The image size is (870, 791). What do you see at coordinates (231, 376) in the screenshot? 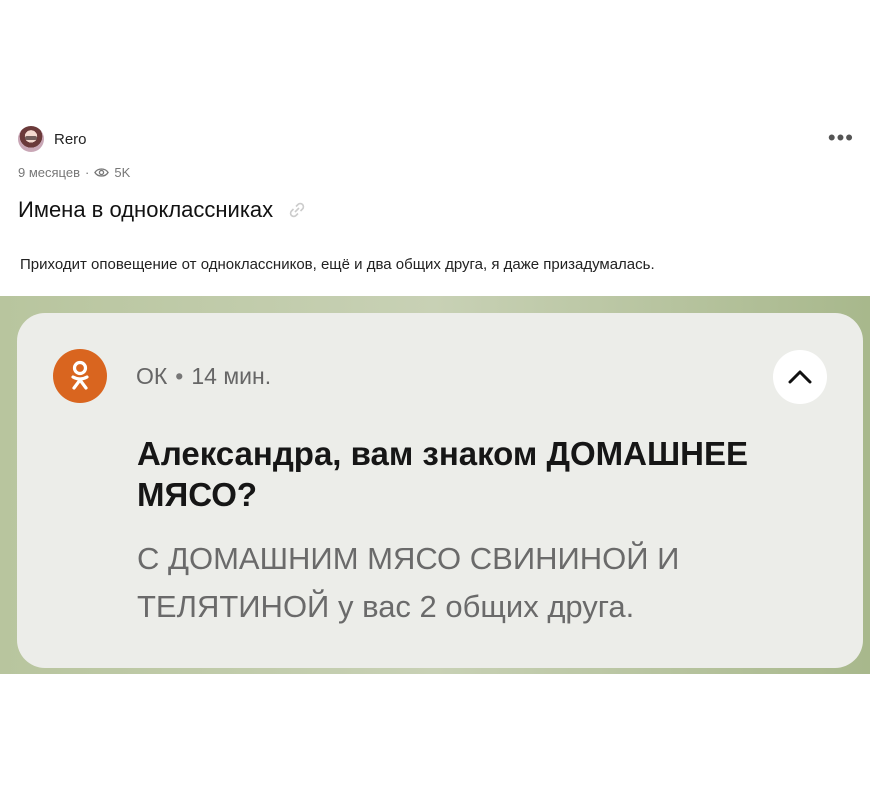
I see `notification-time: 14 мин.` at bounding box center [231, 376].